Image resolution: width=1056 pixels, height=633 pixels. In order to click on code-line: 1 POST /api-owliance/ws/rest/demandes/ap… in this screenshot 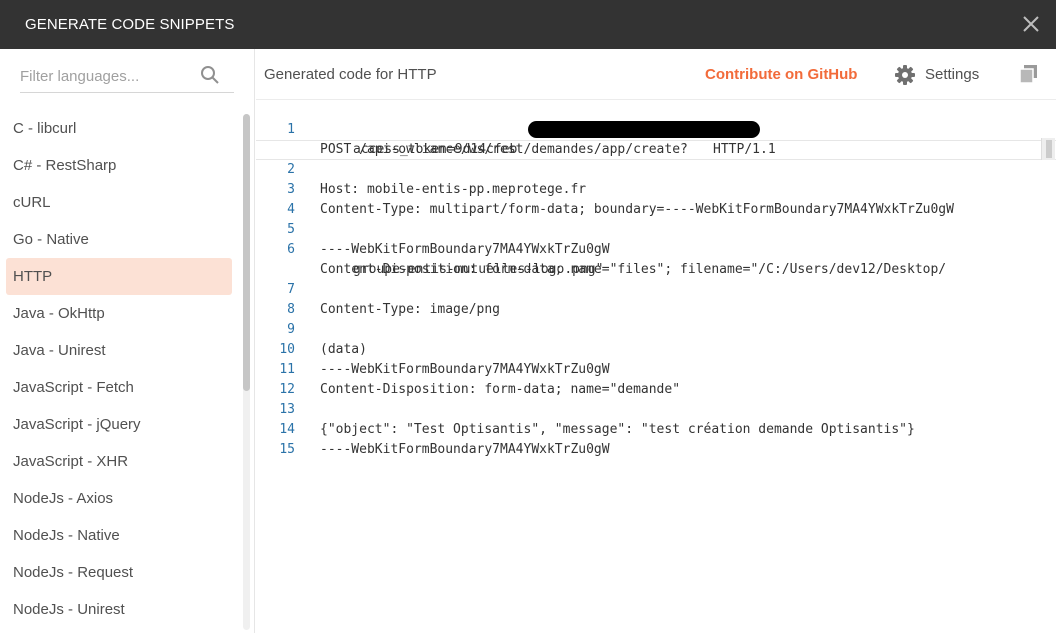, I will do `click(656, 128)`.